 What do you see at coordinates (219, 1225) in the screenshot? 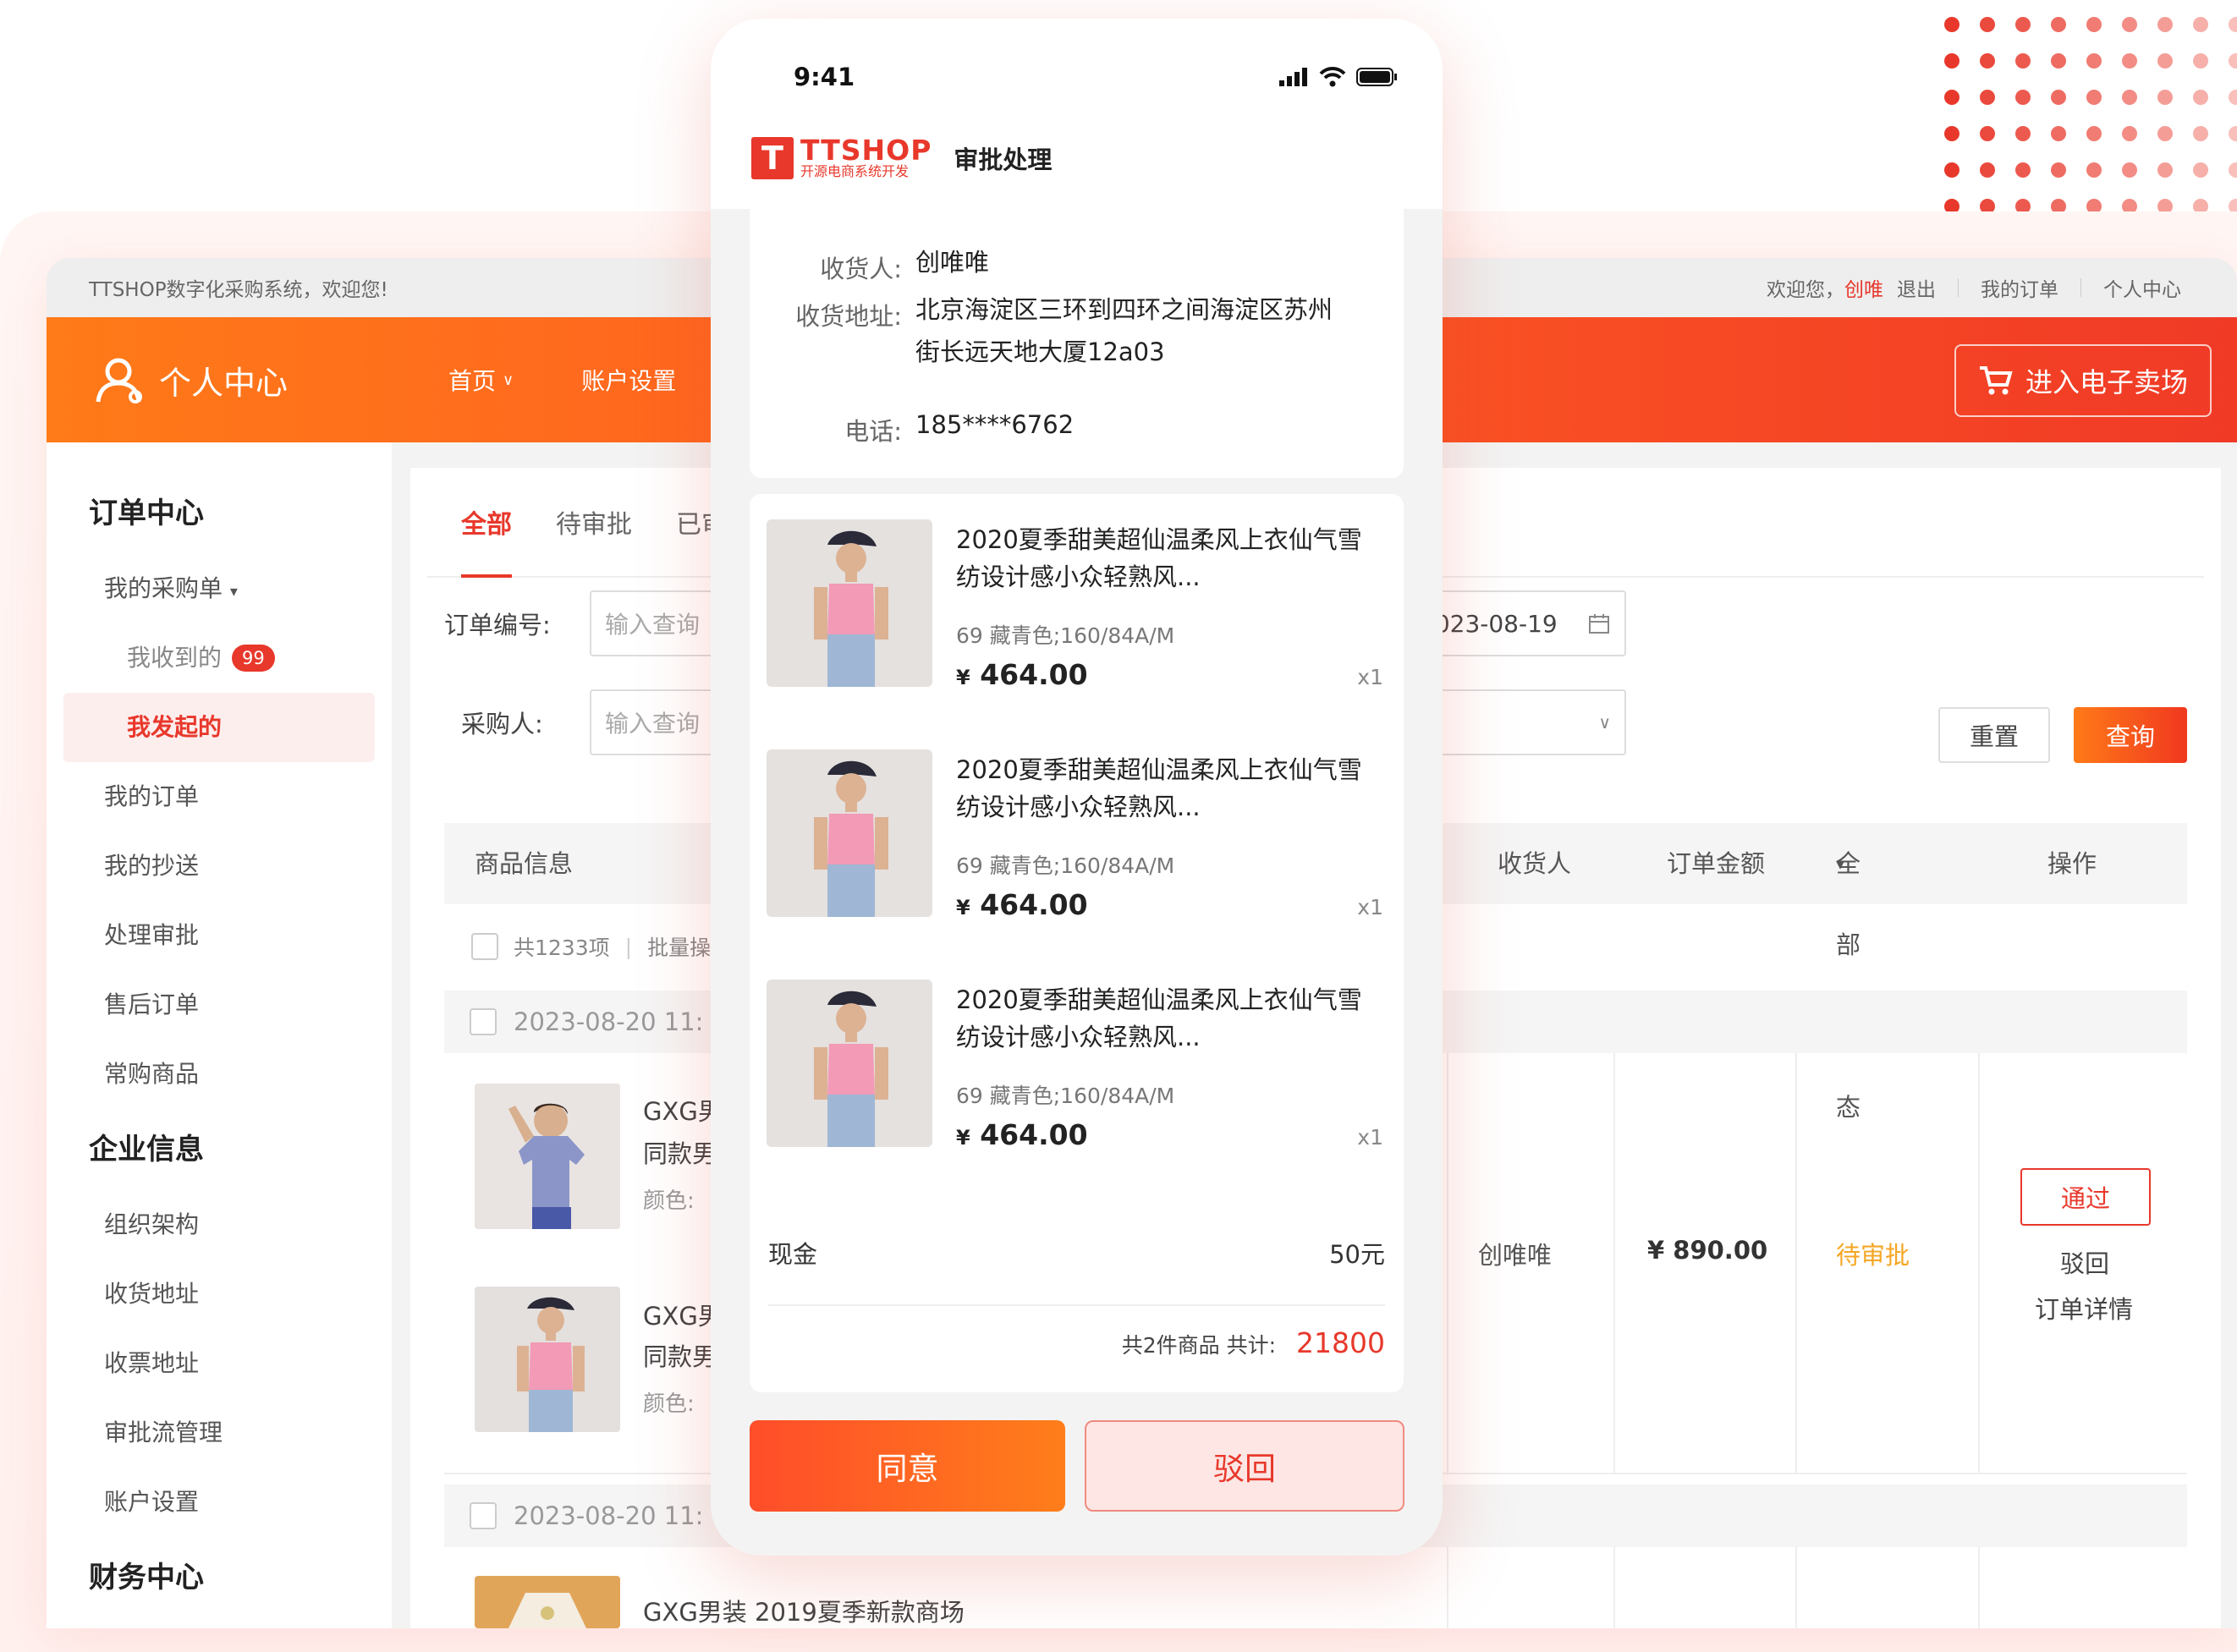
I see `sidebar-item: 组织架构` at bounding box center [219, 1225].